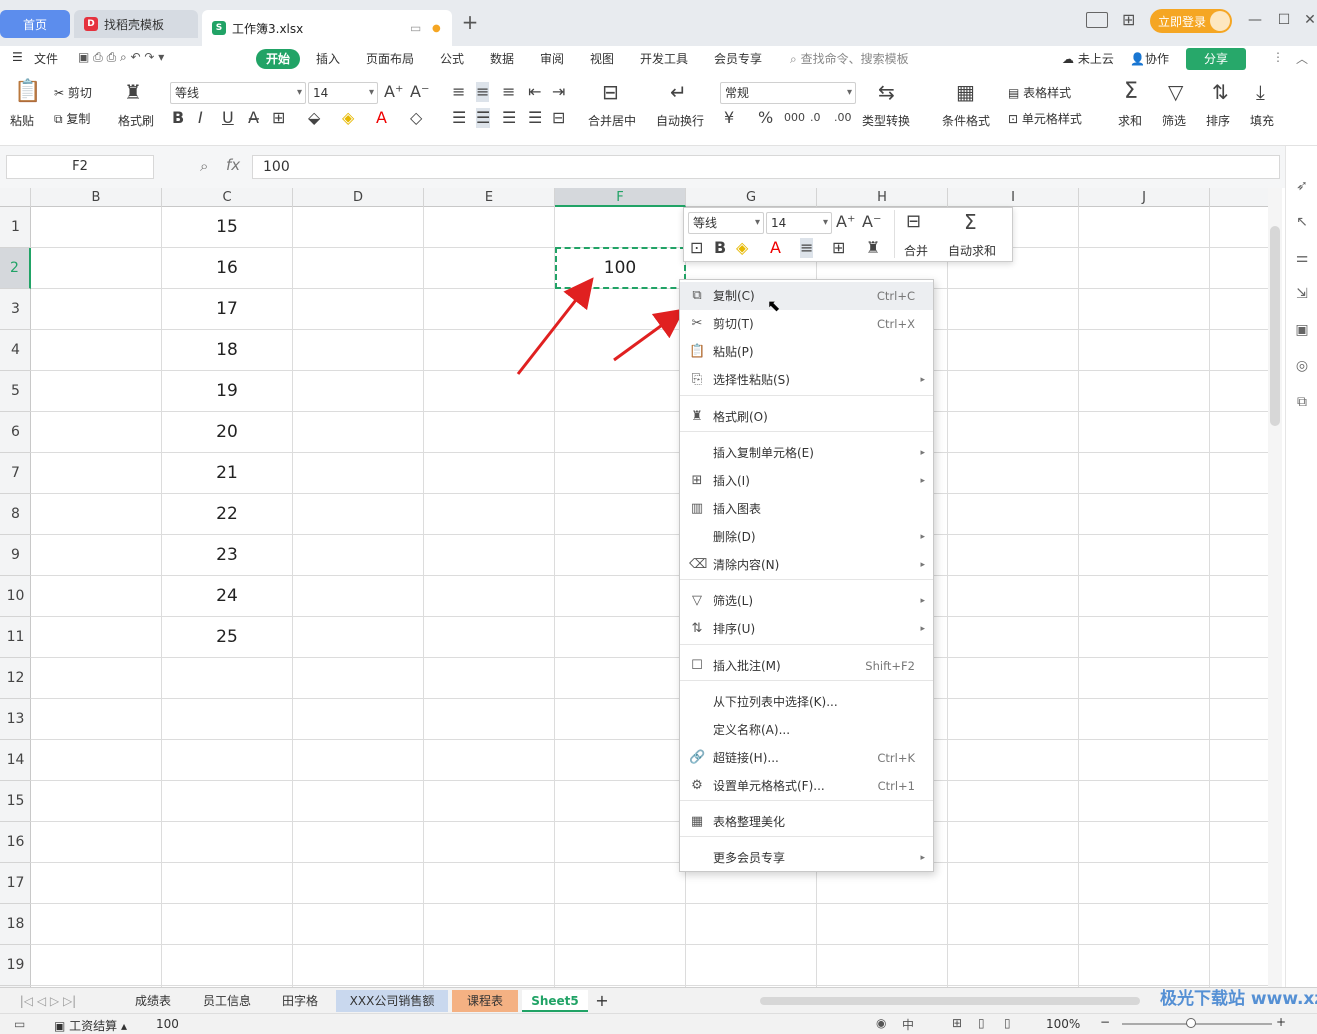 The image size is (1317, 1034). I want to click on normal-view-icon: ⊞, so click(957, 1023).